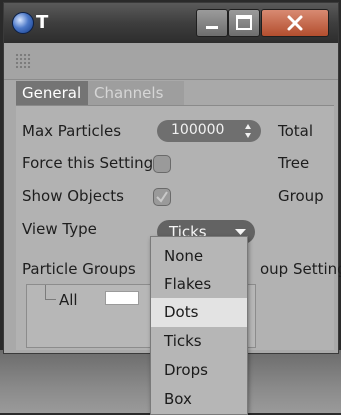 Image resolution: width=341 pixels, height=415 pixels. I want to click on group-settings-label: oup Settings, so click(300, 269).